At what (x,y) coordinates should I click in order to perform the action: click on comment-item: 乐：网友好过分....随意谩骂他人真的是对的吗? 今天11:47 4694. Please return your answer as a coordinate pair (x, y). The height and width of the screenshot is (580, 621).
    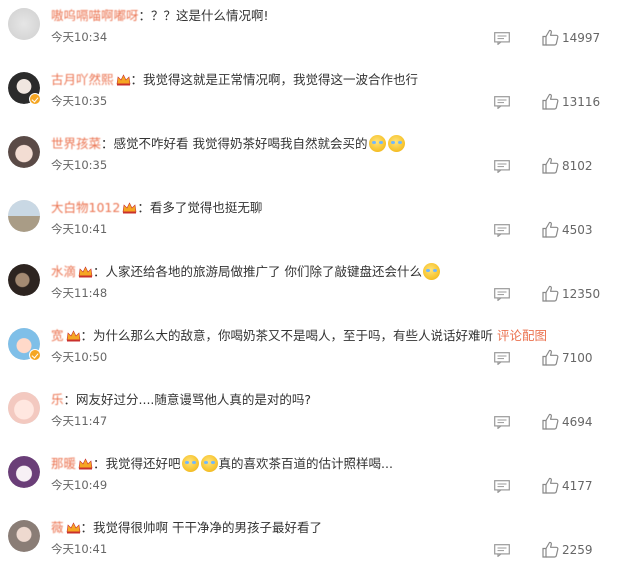
    Looking at the image, I should click on (310, 416).